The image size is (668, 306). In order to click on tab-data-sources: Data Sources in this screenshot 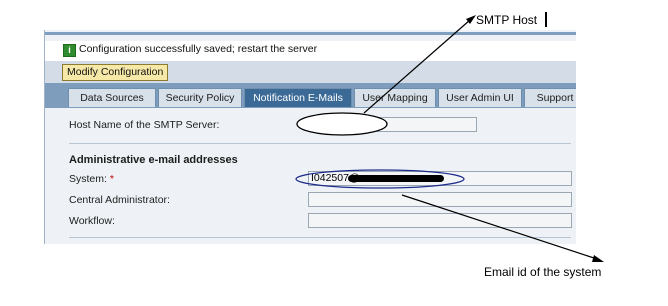, I will do `click(112, 97)`.